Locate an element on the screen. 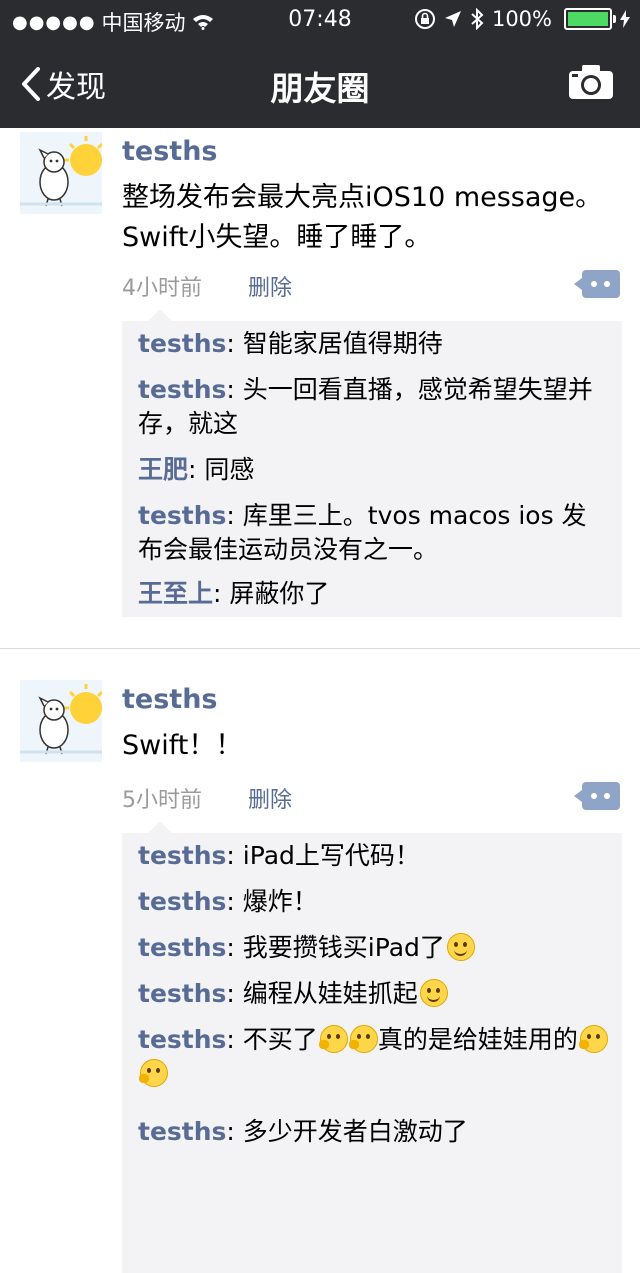  comment: tesths: iPad上写代码！ is located at coordinates (374, 856).